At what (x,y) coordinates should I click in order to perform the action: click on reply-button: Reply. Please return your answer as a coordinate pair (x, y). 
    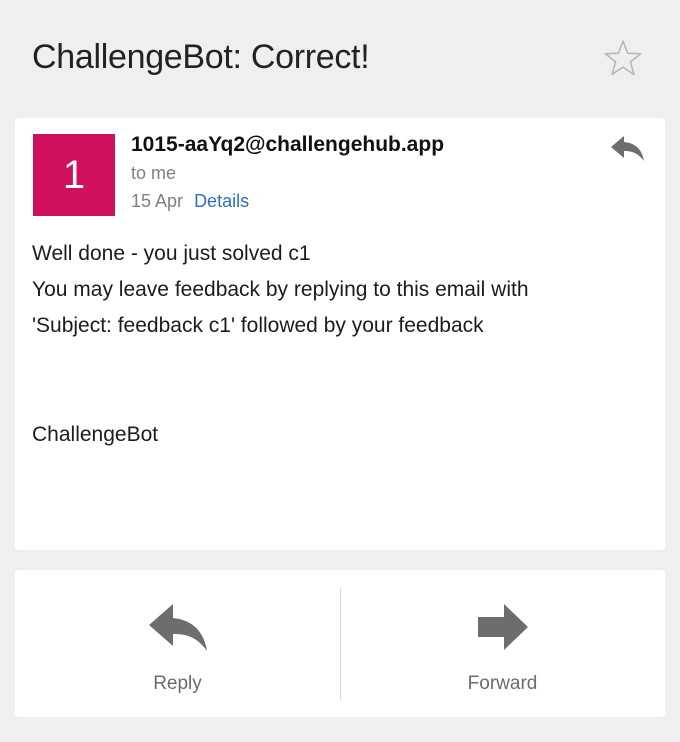
    Looking at the image, I should click on (177, 643).